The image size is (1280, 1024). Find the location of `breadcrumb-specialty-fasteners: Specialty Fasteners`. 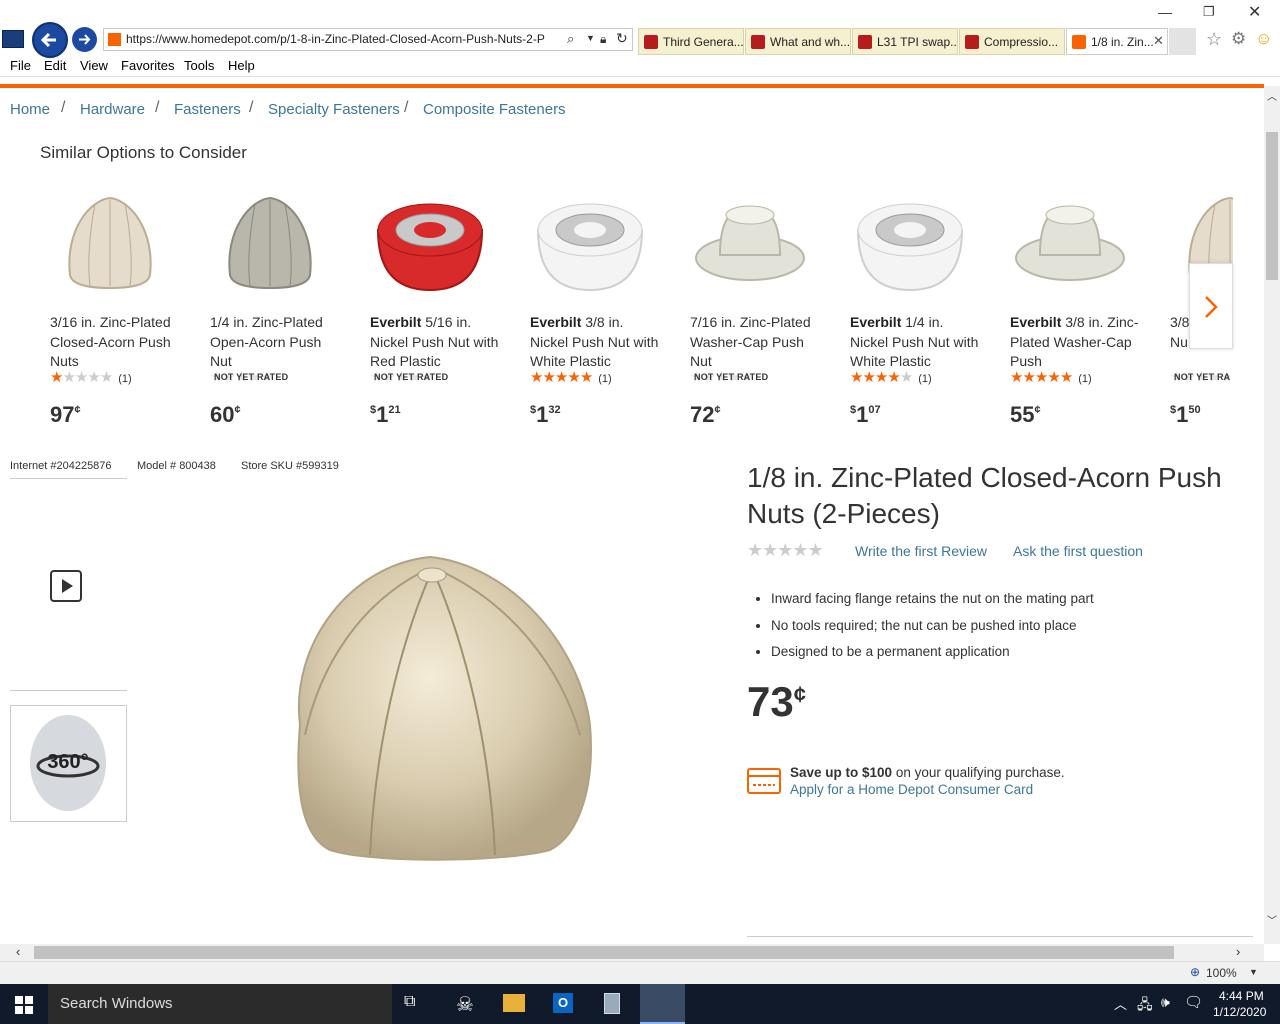

breadcrumb-specialty-fasteners: Specialty Fasteners is located at coordinates (334, 109).